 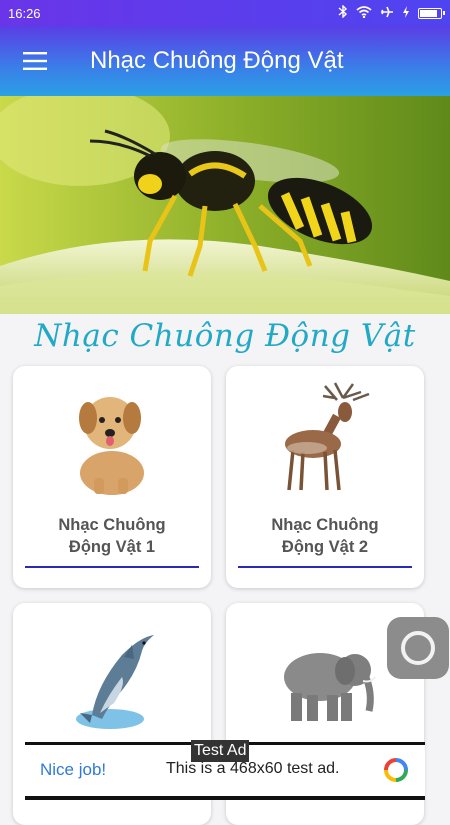 What do you see at coordinates (225, 336) in the screenshot?
I see `section-title: Nhạc Chuông Động Vật` at bounding box center [225, 336].